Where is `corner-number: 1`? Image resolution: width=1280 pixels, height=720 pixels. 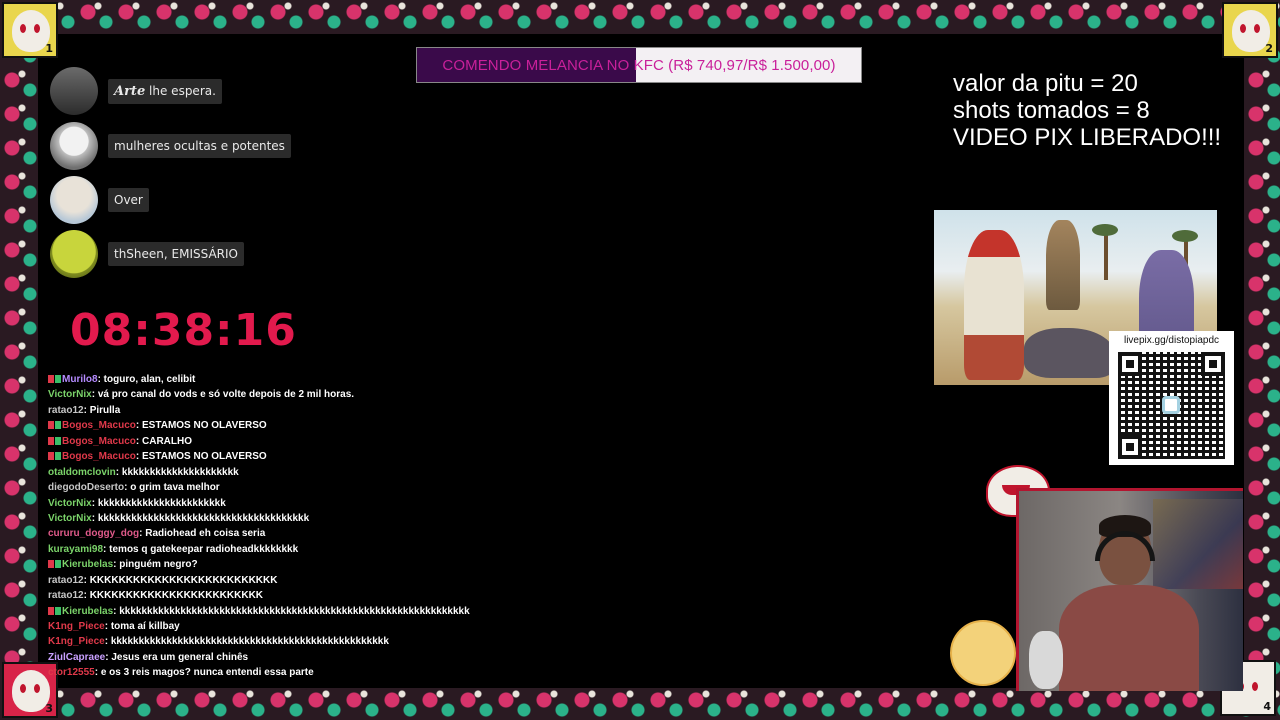
corner-number: 1 is located at coordinates (49, 48).